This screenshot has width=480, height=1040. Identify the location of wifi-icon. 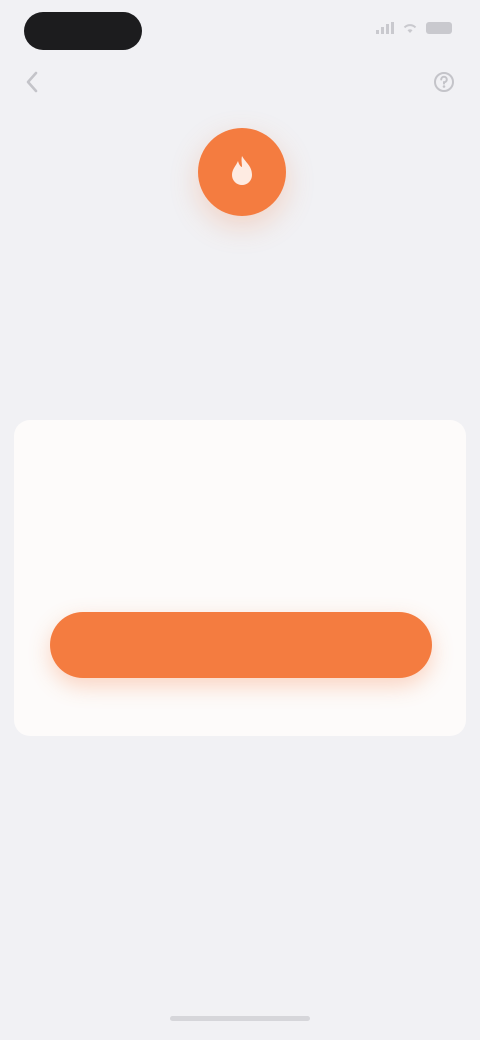
(410, 28).